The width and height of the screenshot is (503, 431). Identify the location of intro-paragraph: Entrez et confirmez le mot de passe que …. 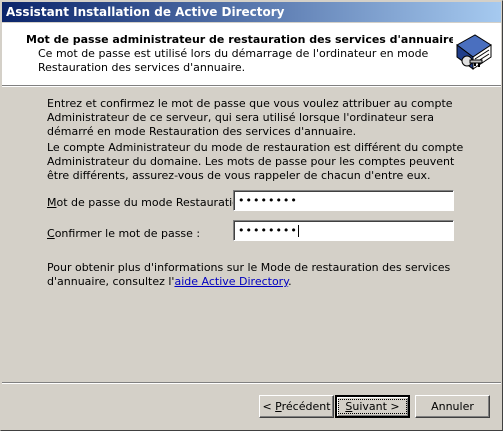
(250, 117).